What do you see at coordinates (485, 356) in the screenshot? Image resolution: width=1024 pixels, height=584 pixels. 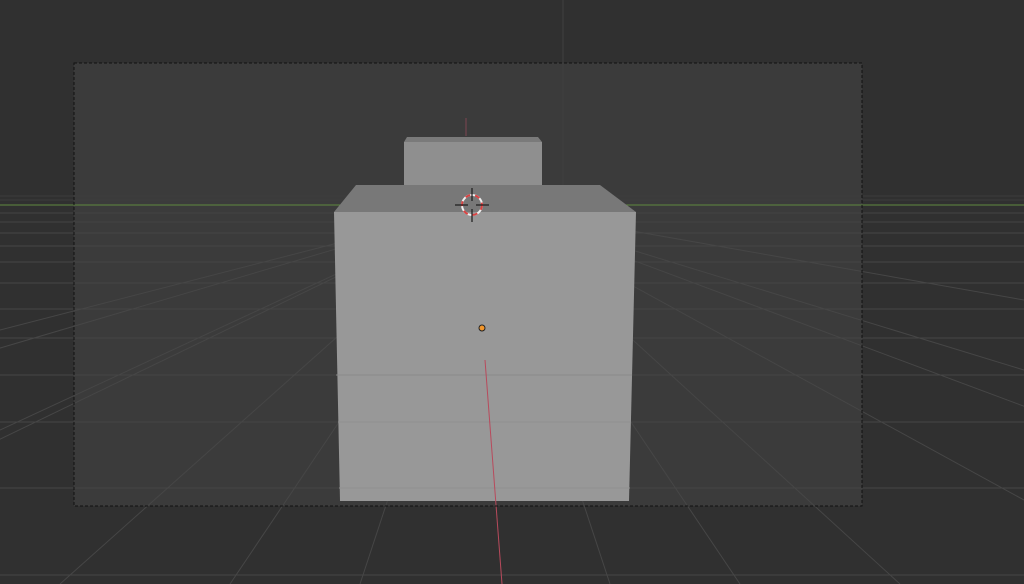 I see `cube-front-front-face` at bounding box center [485, 356].